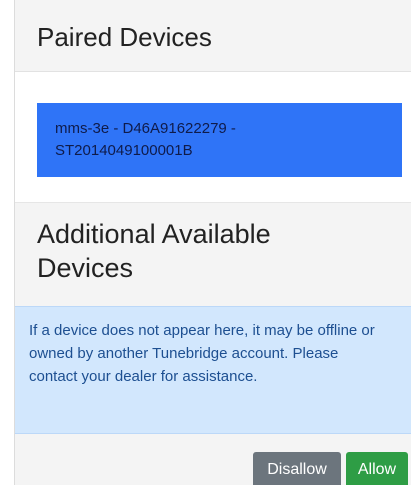 The image size is (411, 485). I want to click on paired-device-serial: ST2014049100001B, so click(124, 150).